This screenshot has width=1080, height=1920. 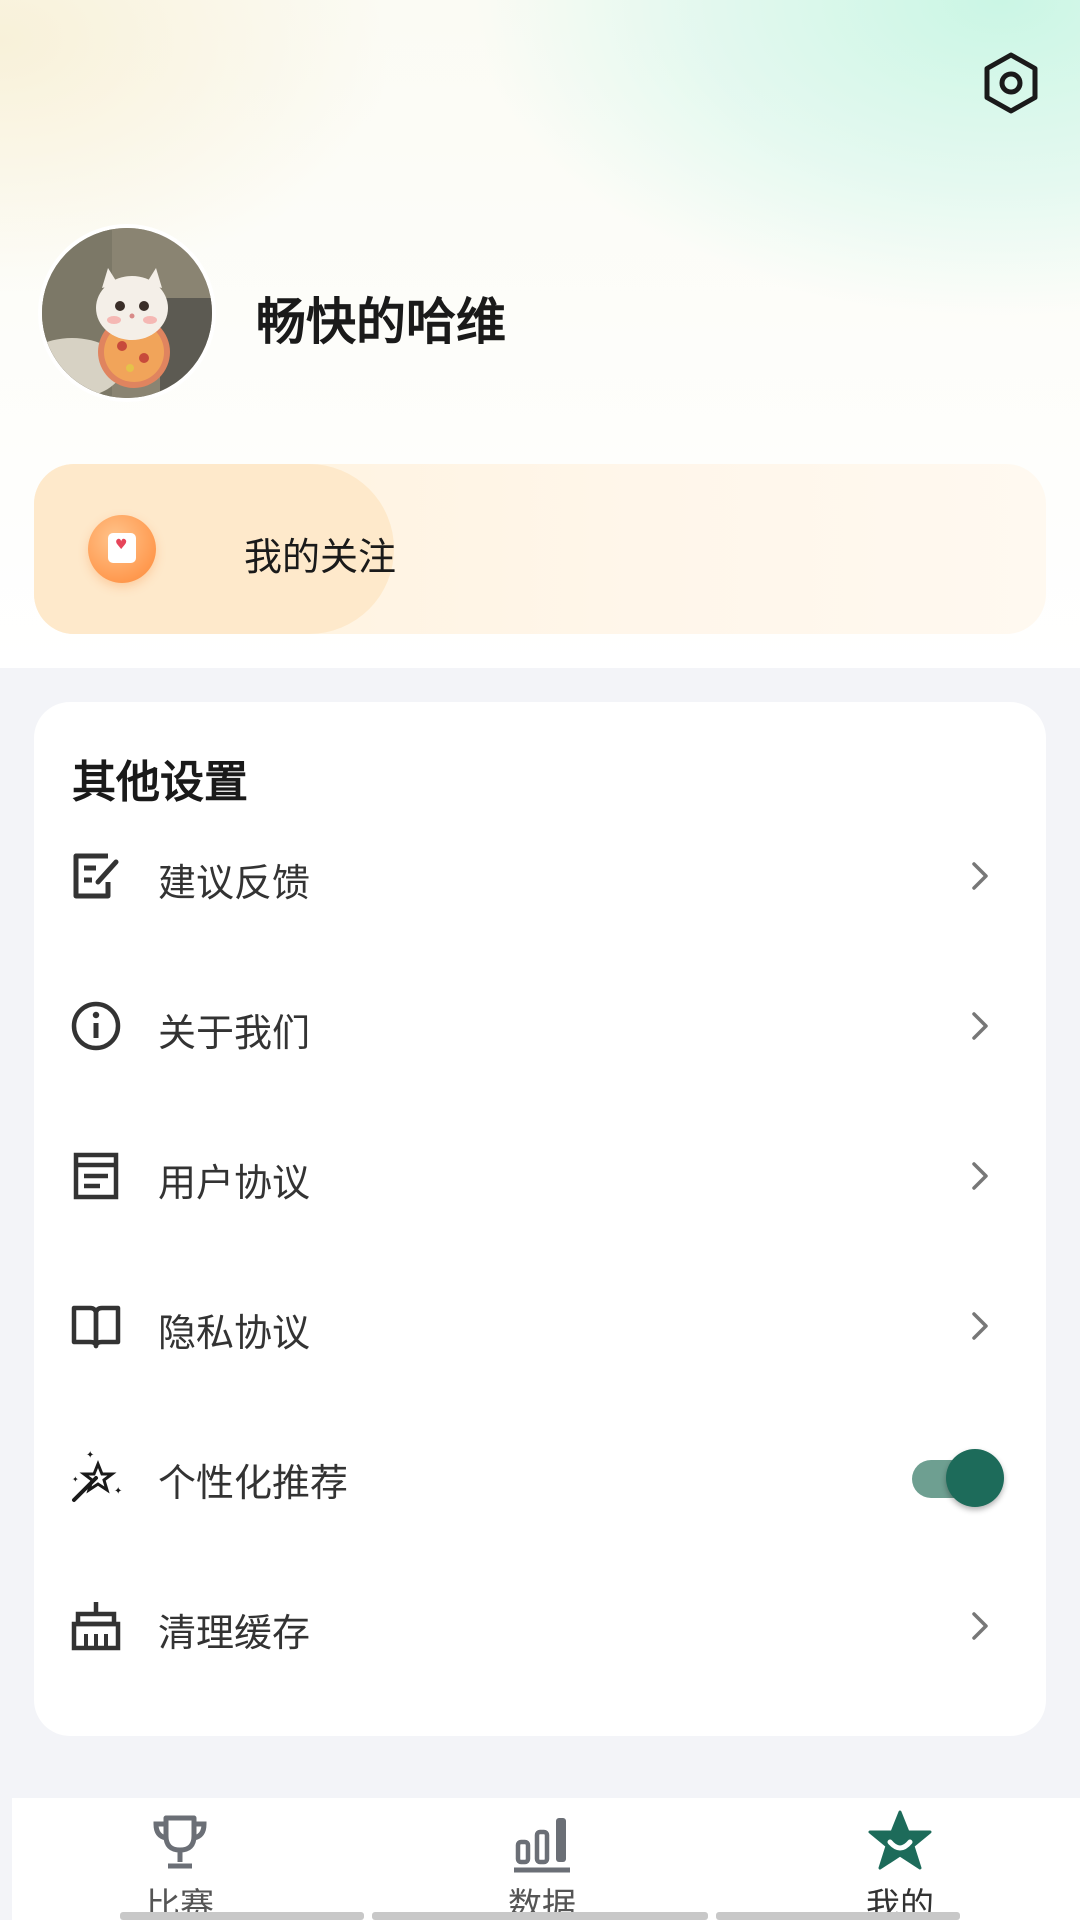 I want to click on settings-item-feedback: 建议反馈, so click(x=540, y=876).